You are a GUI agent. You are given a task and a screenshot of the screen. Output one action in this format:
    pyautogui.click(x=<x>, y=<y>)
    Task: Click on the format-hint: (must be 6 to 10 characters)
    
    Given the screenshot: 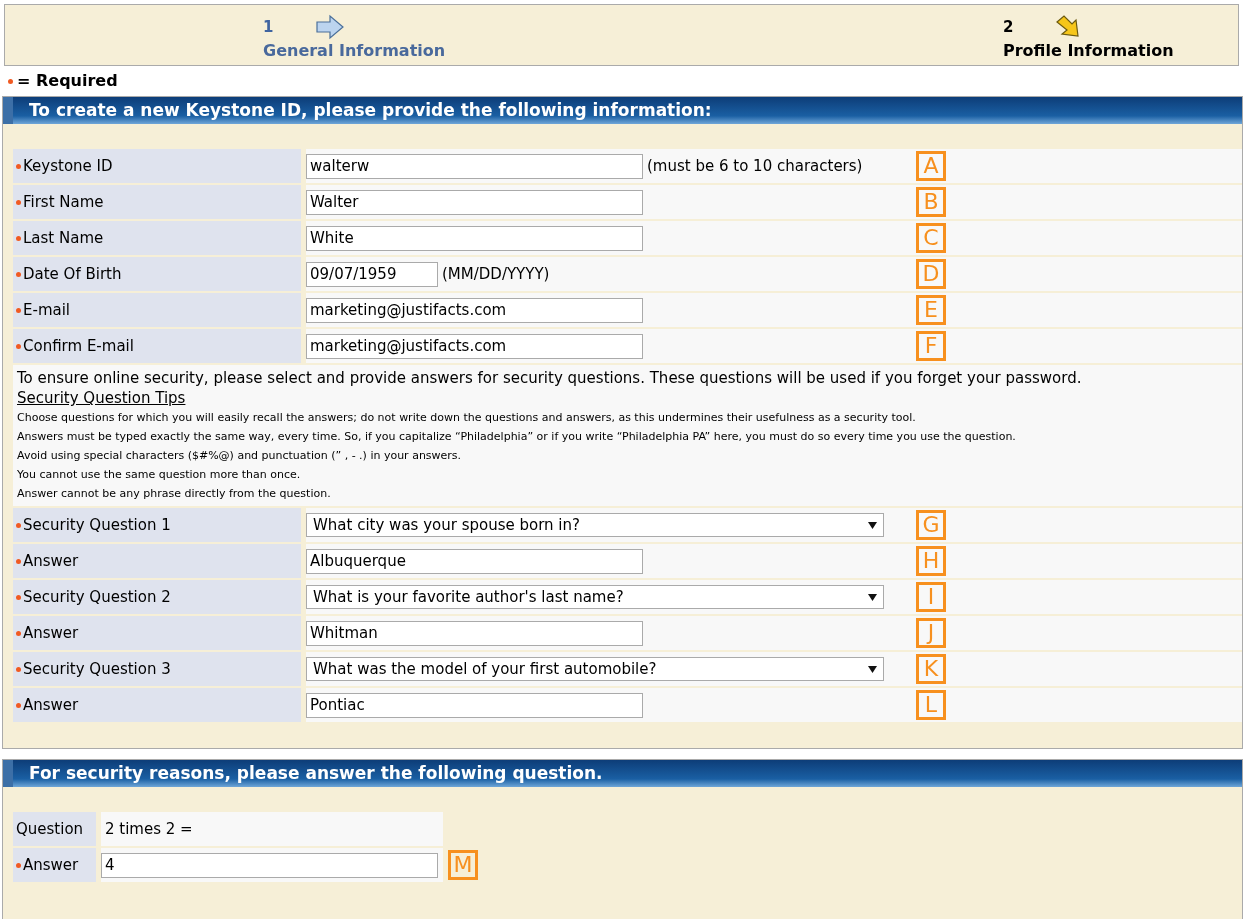 What is the action you would take?
    pyautogui.click(x=755, y=166)
    